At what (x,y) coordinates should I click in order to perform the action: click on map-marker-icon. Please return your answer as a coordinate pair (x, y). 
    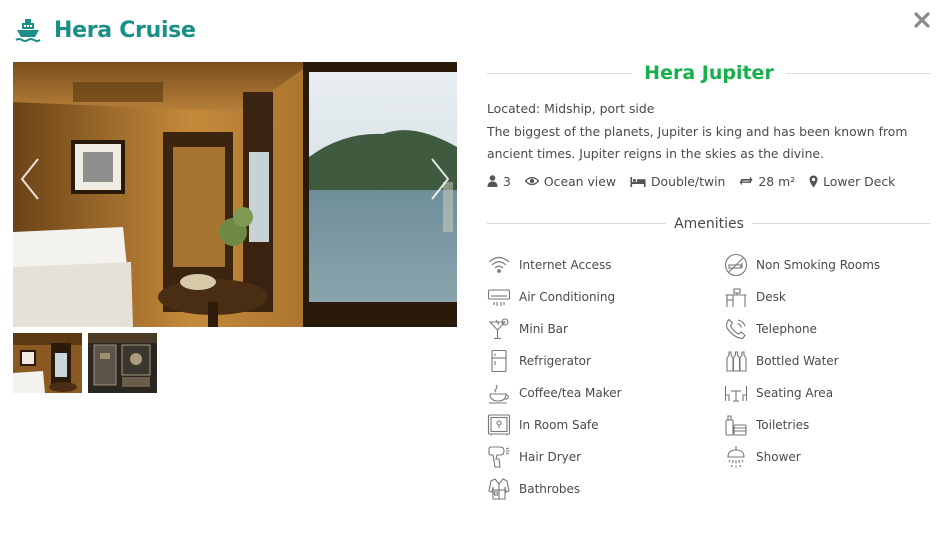
    Looking at the image, I should click on (813, 181).